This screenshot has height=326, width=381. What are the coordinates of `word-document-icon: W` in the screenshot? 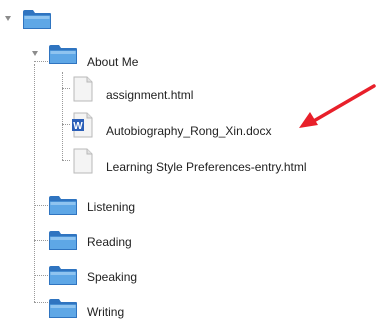 It's located at (83, 125).